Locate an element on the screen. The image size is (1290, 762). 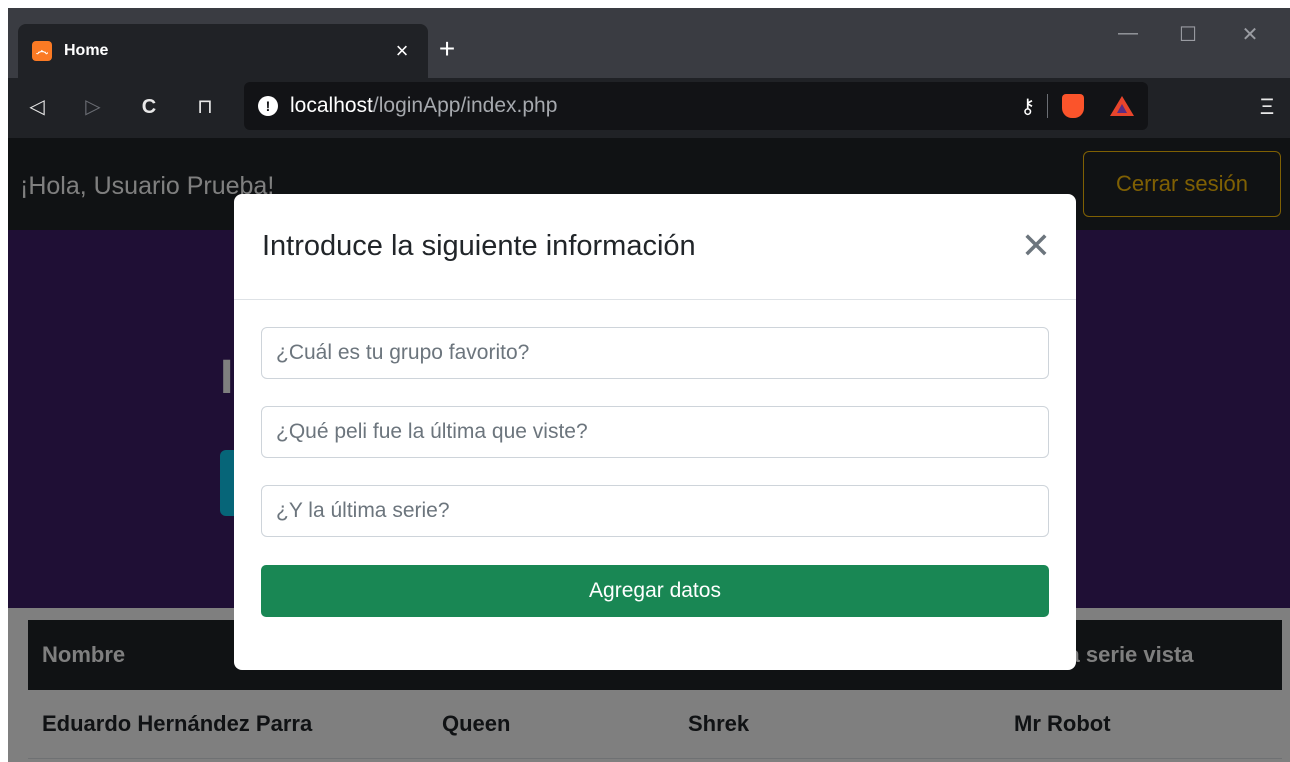
back-icon: ◁ is located at coordinates (37, 107).